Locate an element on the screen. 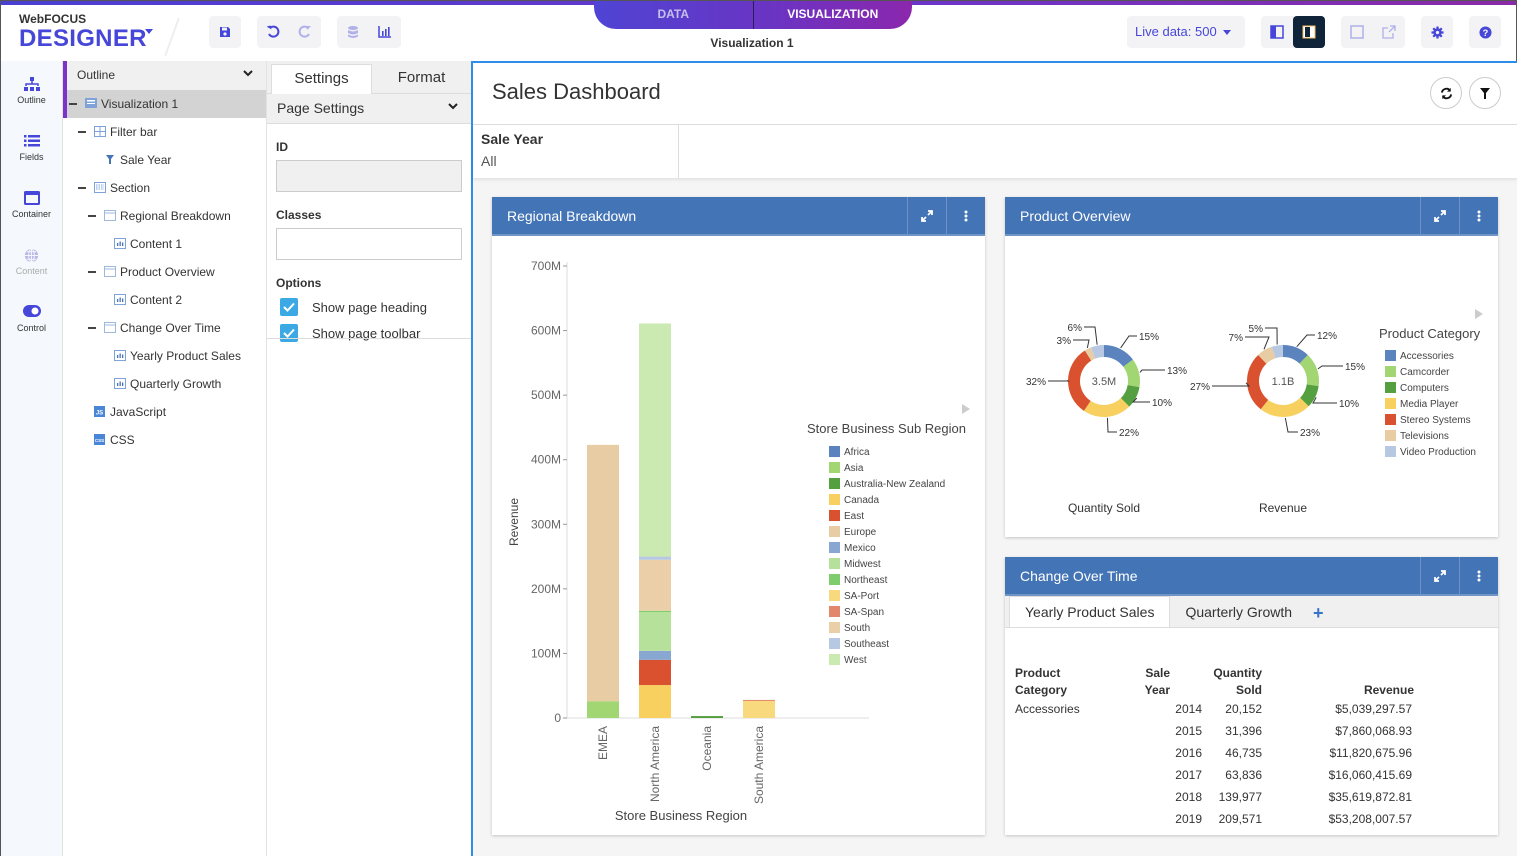  id-input is located at coordinates (369, 176).